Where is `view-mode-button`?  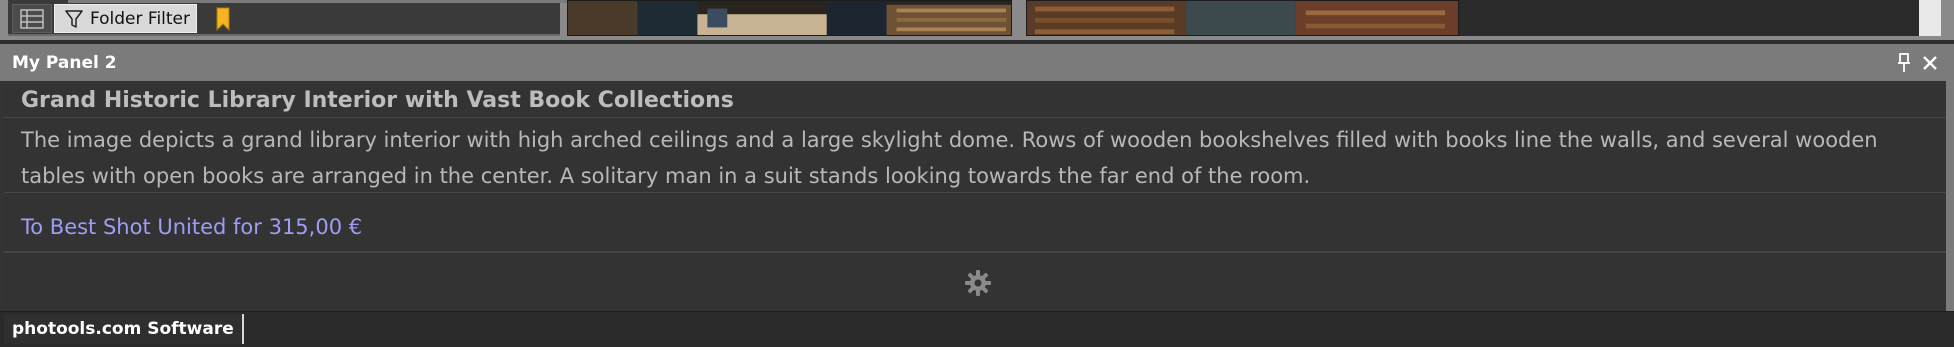
view-mode-button is located at coordinates (32, 18).